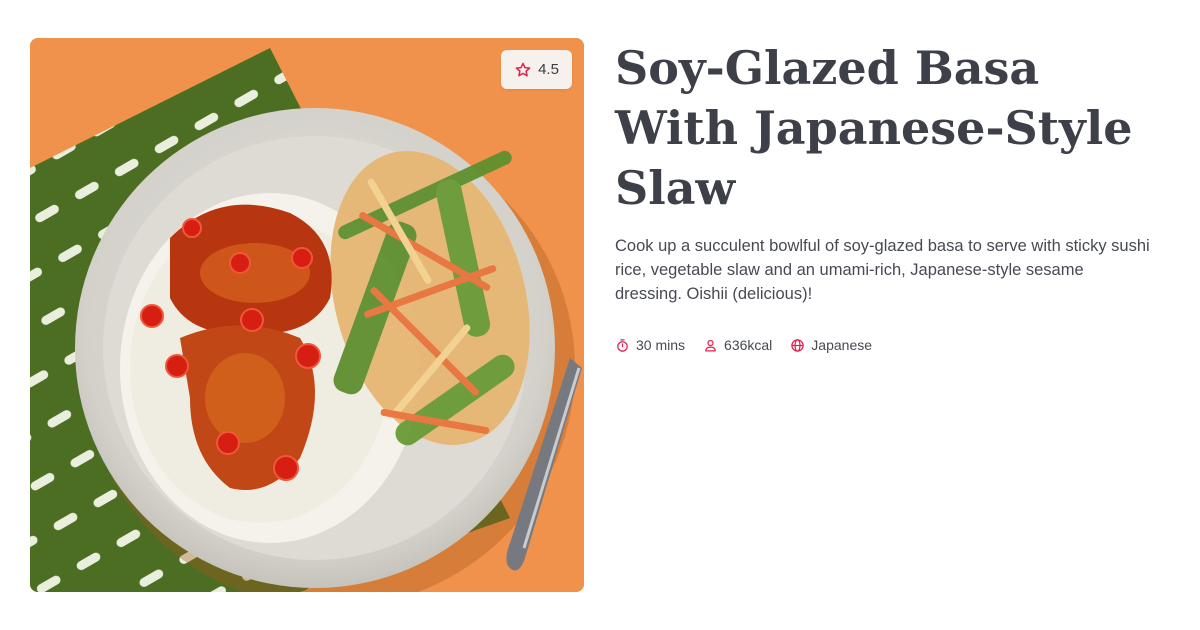  I want to click on meta-calories: 636kcal, so click(737, 345).